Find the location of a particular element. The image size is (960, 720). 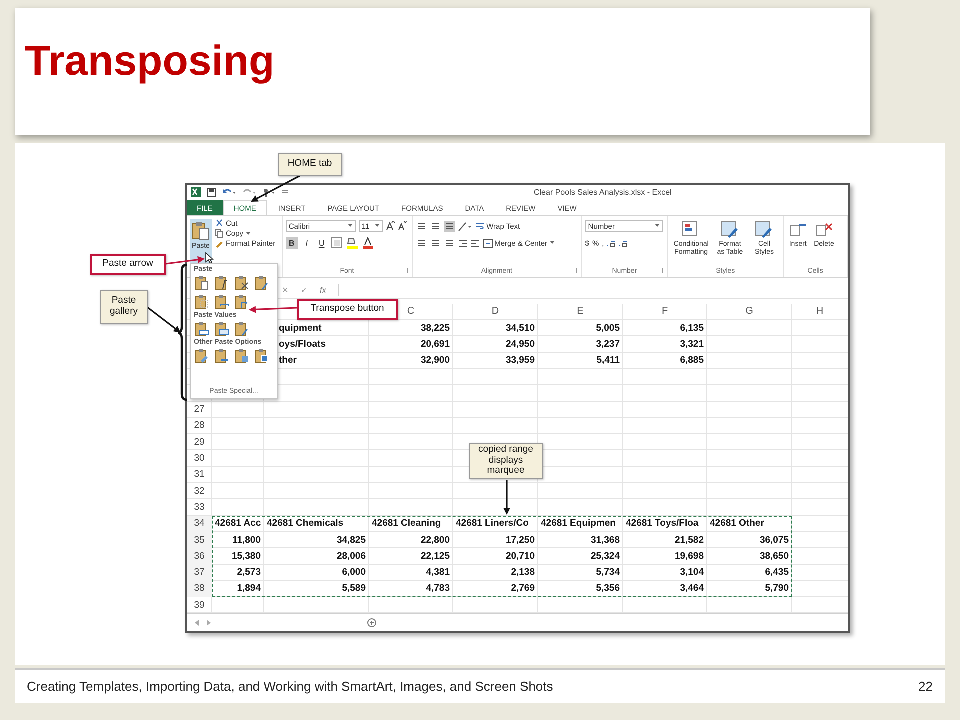

table-cell-text: 19,698 is located at coordinates (689, 557).